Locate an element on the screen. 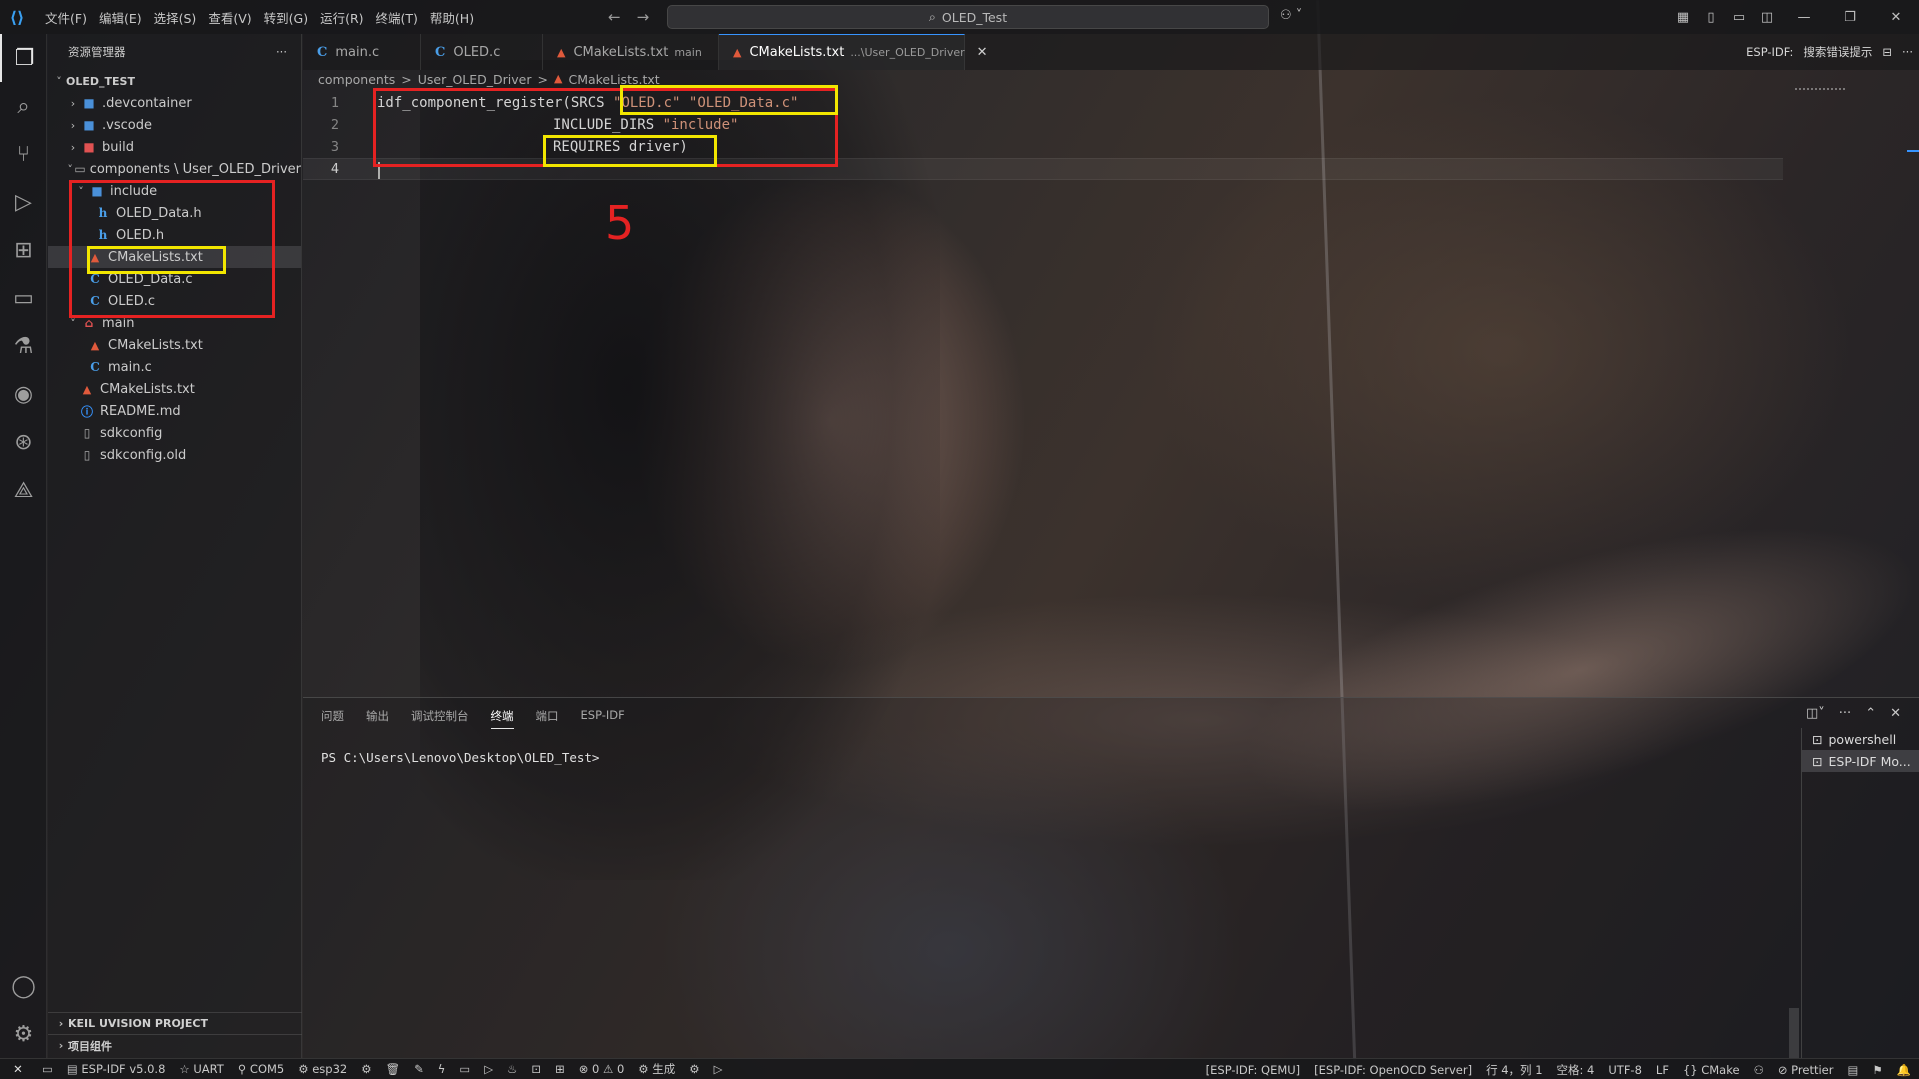  status-qemu: [ESP-IDF: QEMU] is located at coordinates (1253, 1070).